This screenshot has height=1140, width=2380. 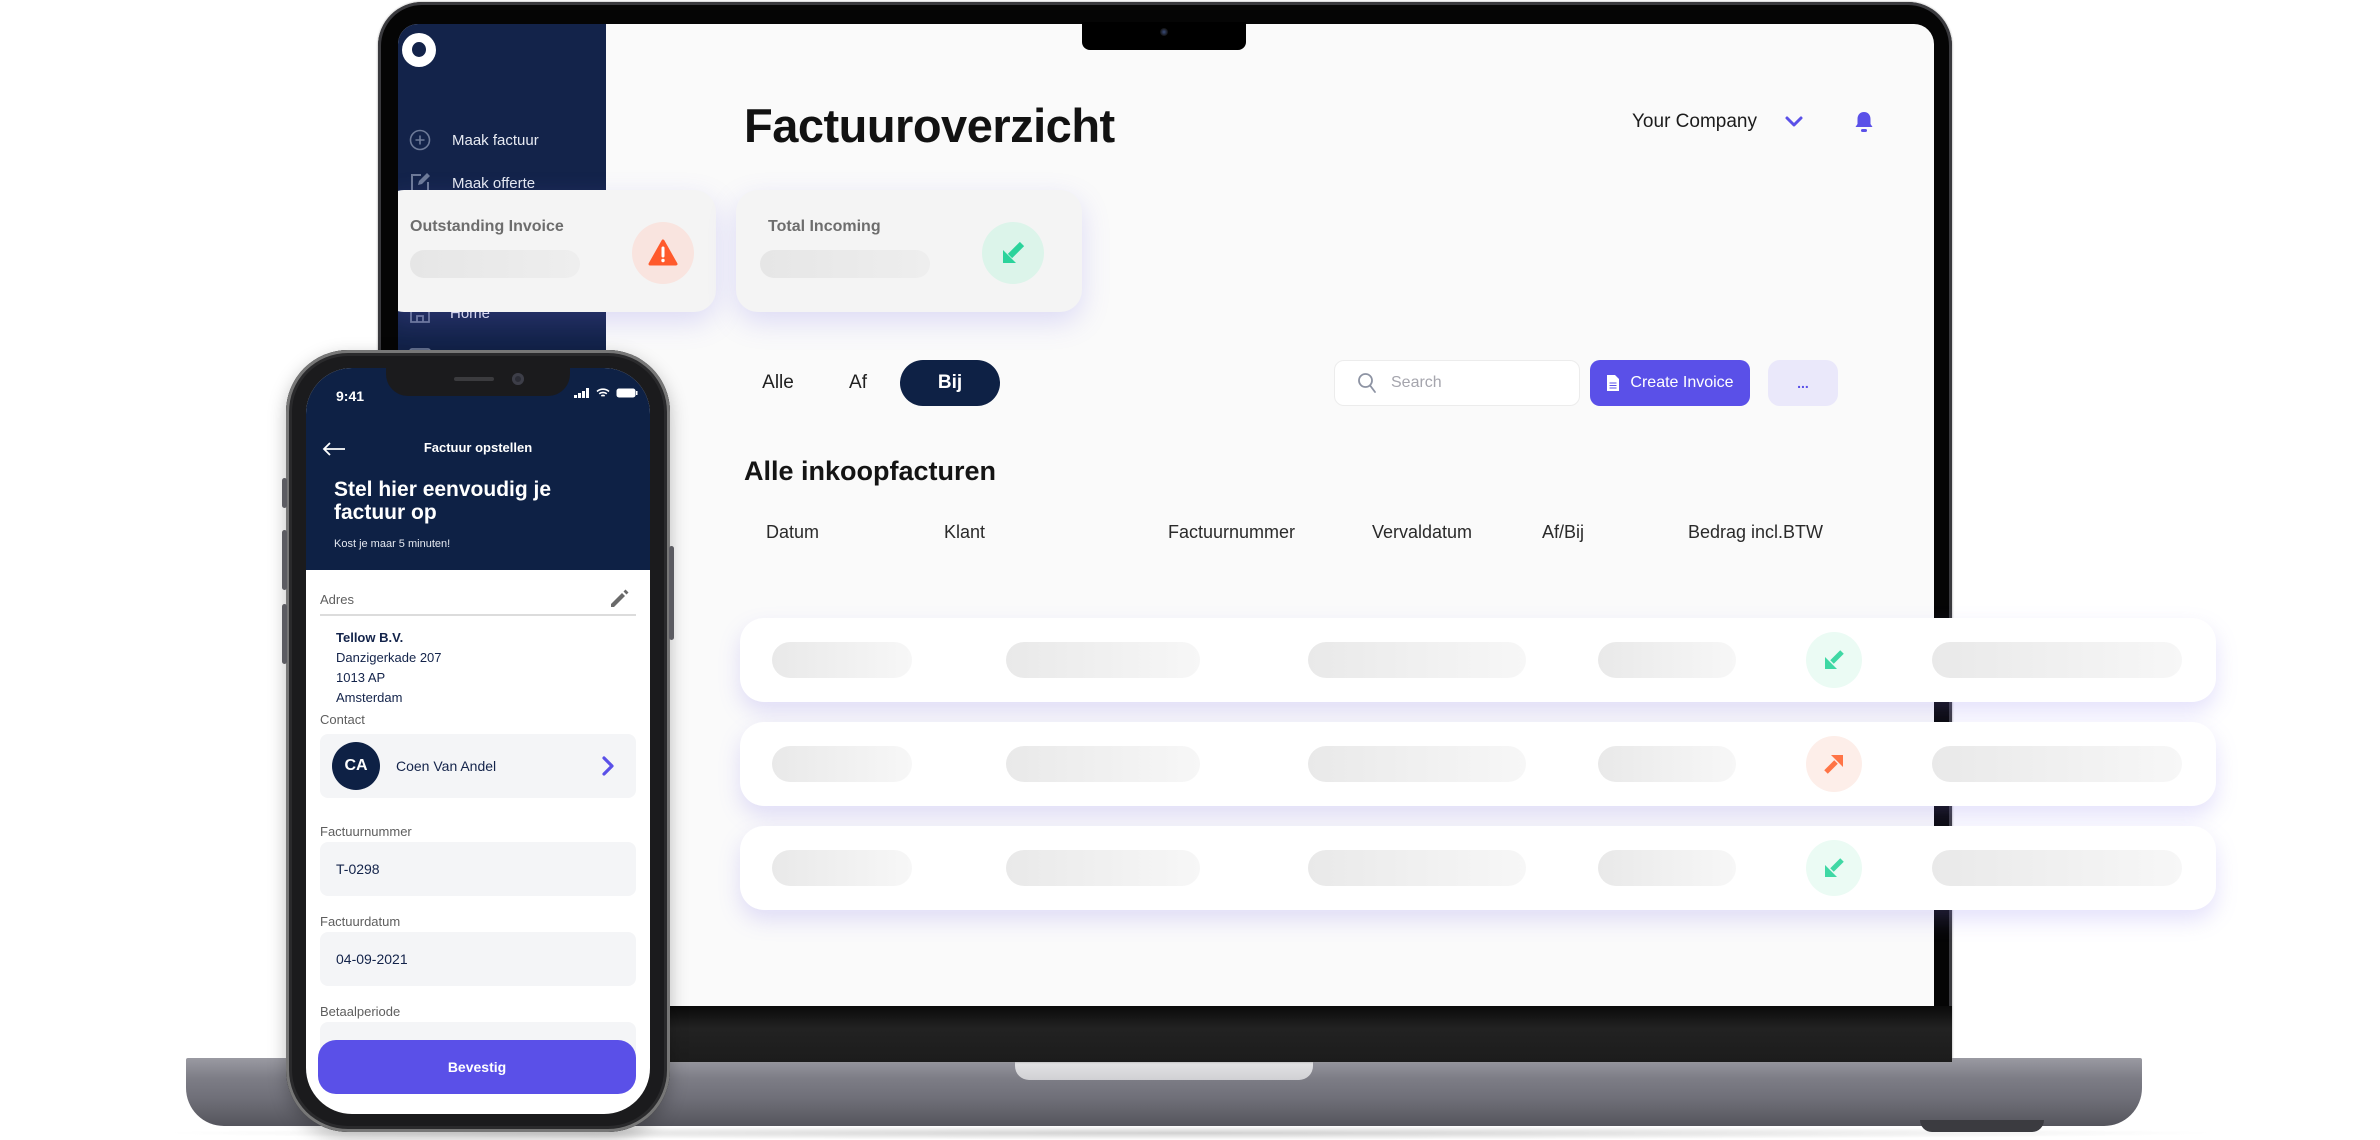 I want to click on tab-alle: Alle, so click(x=778, y=383).